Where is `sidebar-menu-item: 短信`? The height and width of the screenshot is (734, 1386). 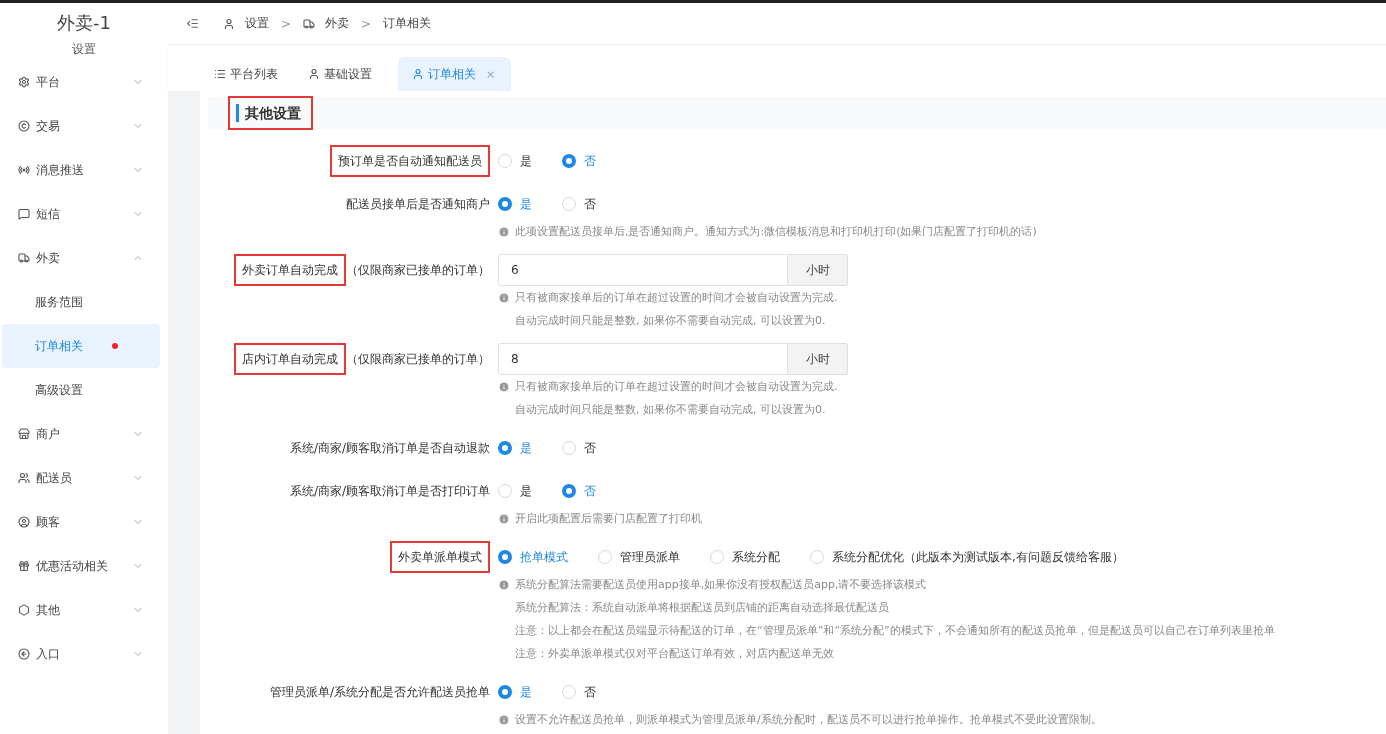 sidebar-menu-item: 短信 is located at coordinates (80, 214).